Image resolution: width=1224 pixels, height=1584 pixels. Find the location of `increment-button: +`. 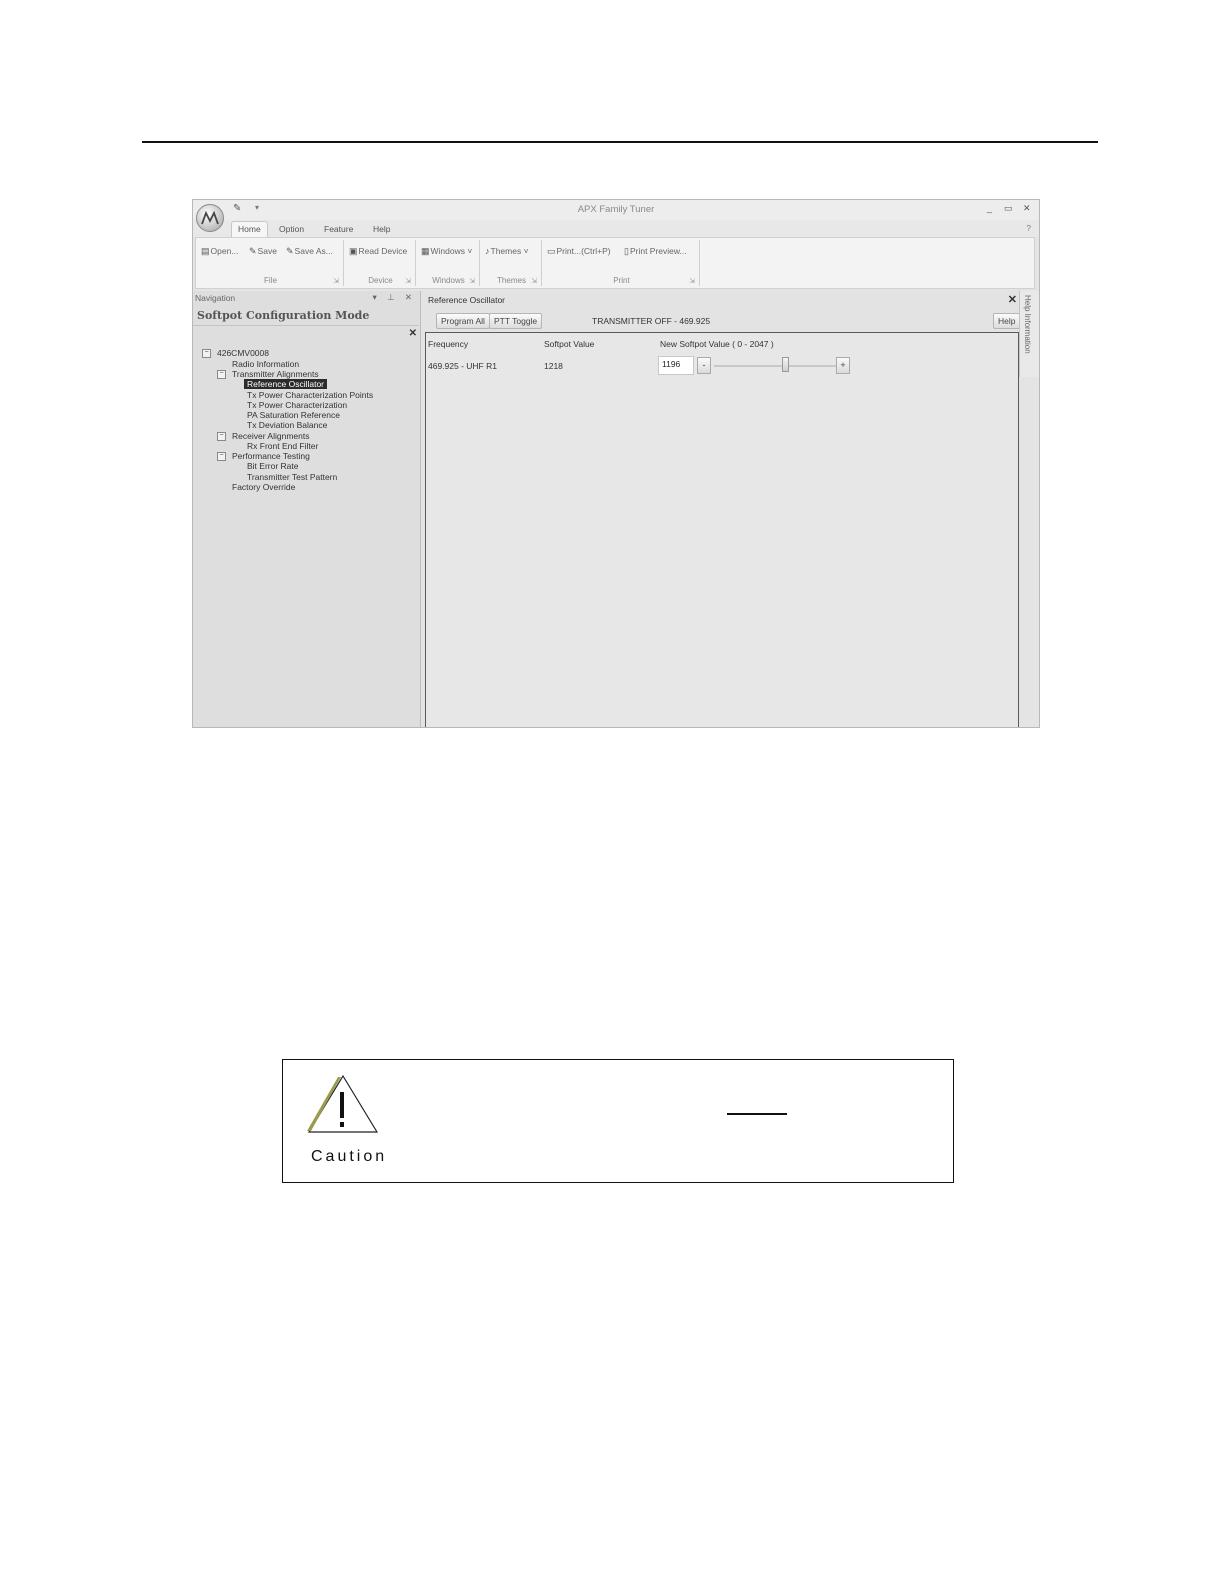

increment-button: + is located at coordinates (843, 365).